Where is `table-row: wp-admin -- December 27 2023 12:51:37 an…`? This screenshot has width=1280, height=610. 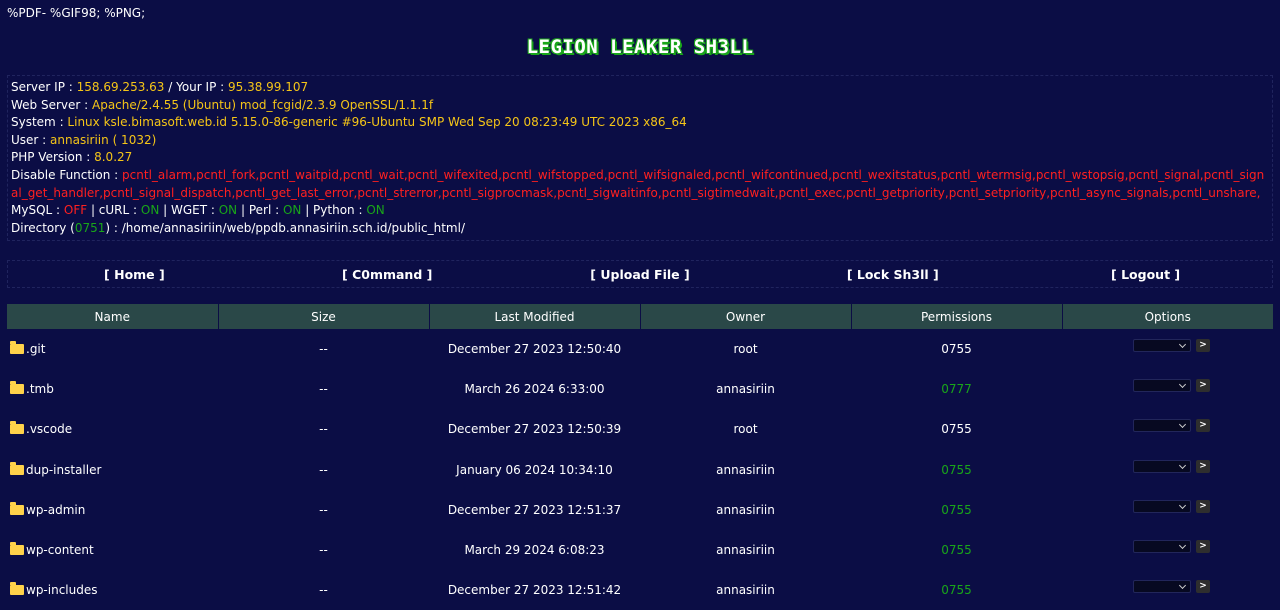 table-row: wp-admin -- December 27 2023 12:51:37 an… is located at coordinates (640, 510).